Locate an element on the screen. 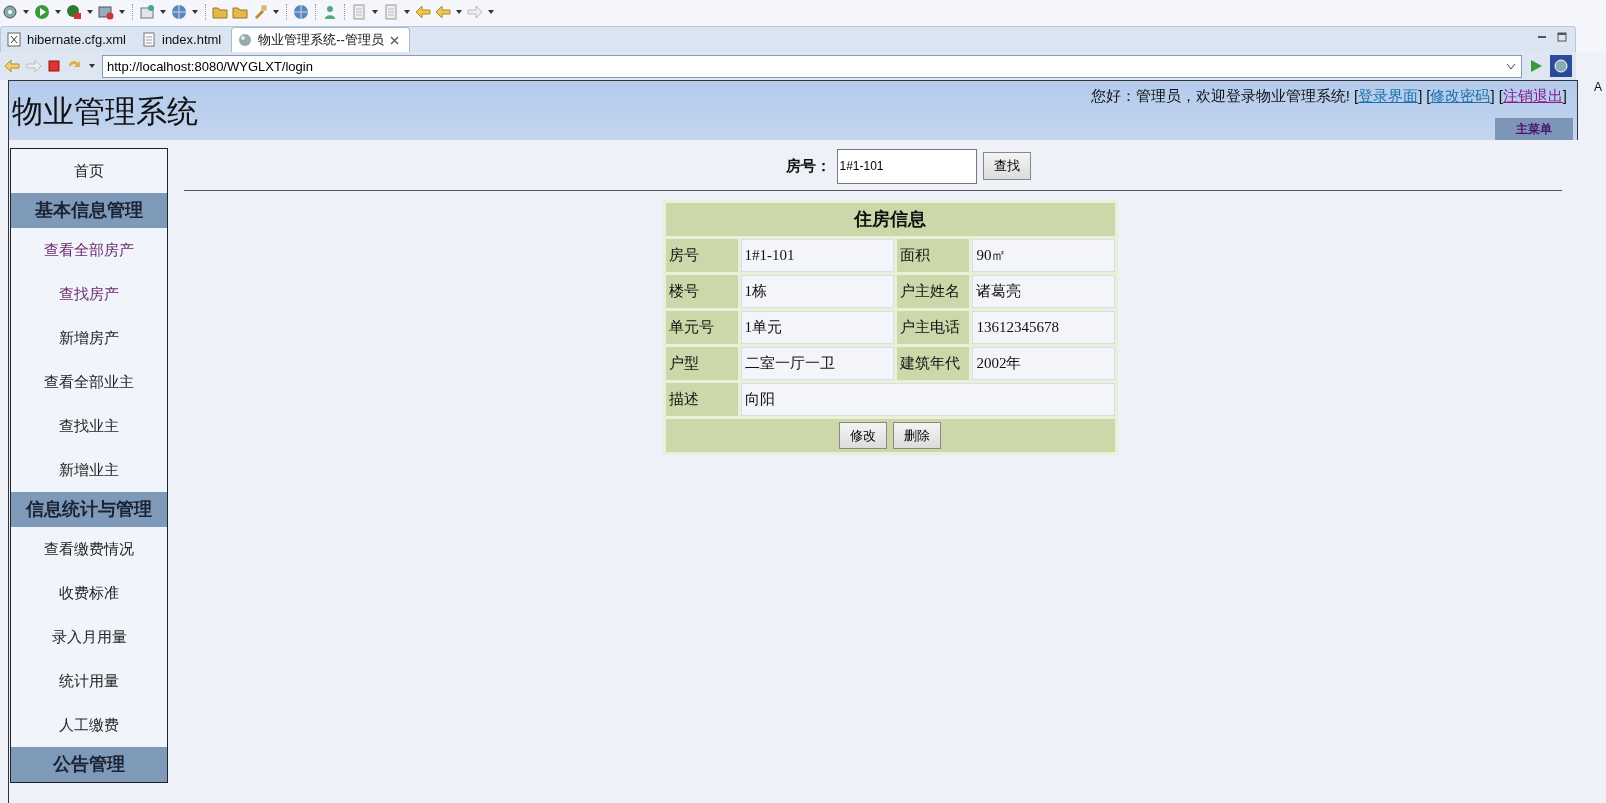  run-icon is located at coordinates (42, 12).